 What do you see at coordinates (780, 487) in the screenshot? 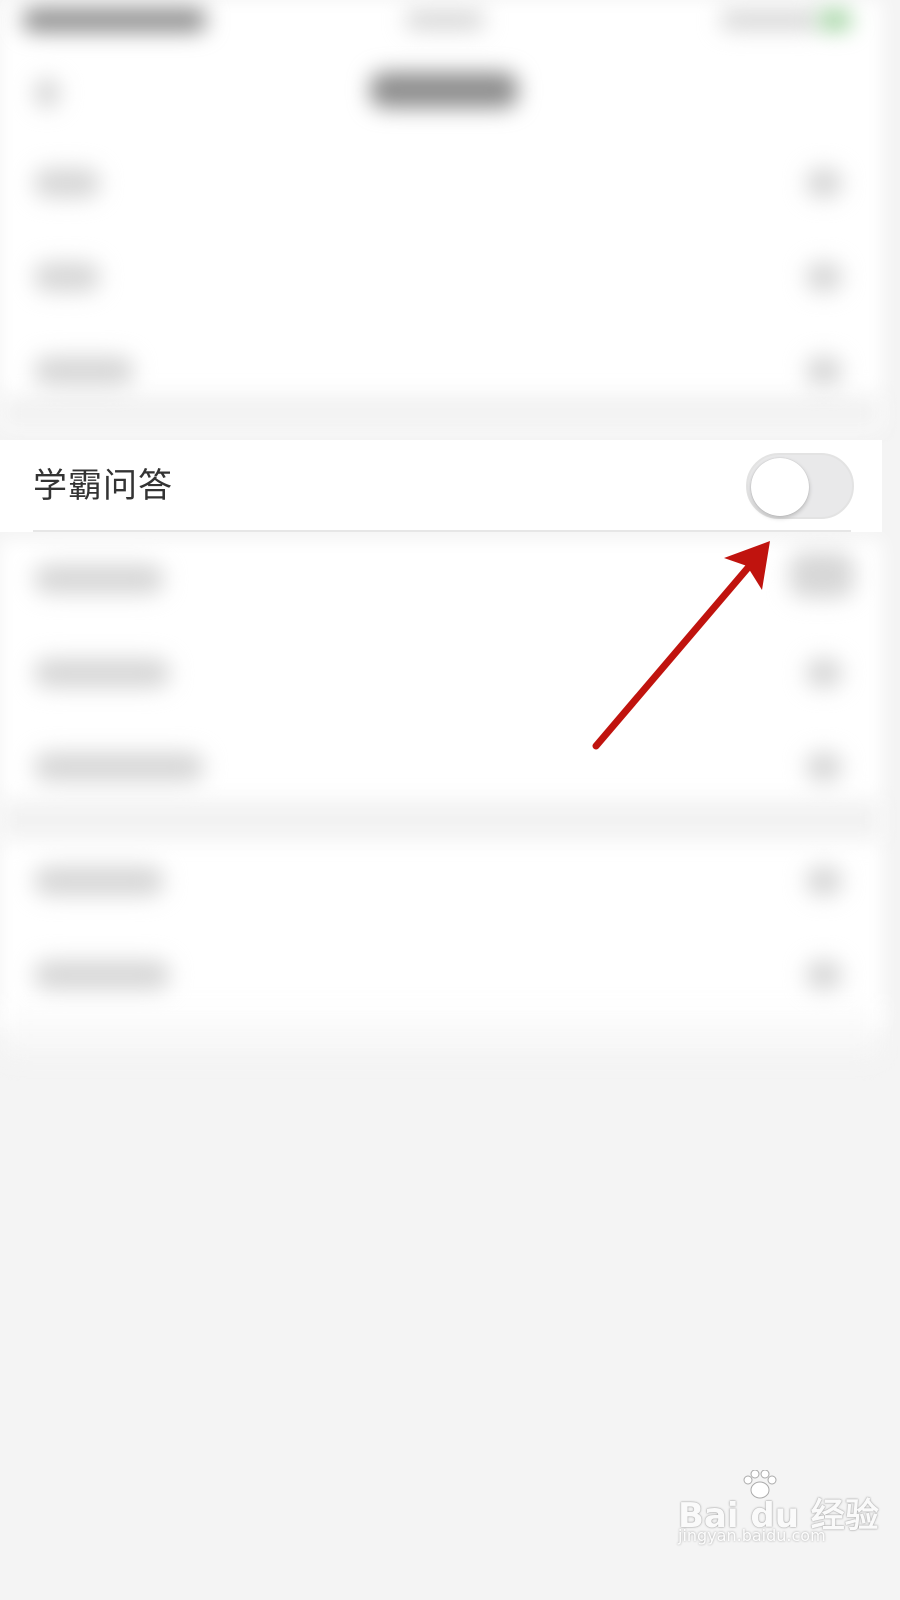
I see `toggle-knob` at bounding box center [780, 487].